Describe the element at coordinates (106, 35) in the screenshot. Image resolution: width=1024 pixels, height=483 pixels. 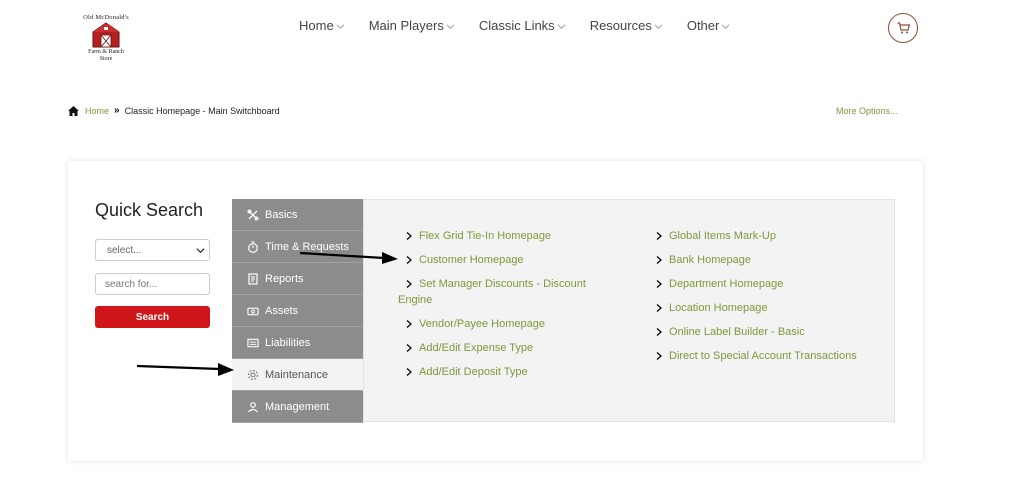
I see `barn-icon` at that location.